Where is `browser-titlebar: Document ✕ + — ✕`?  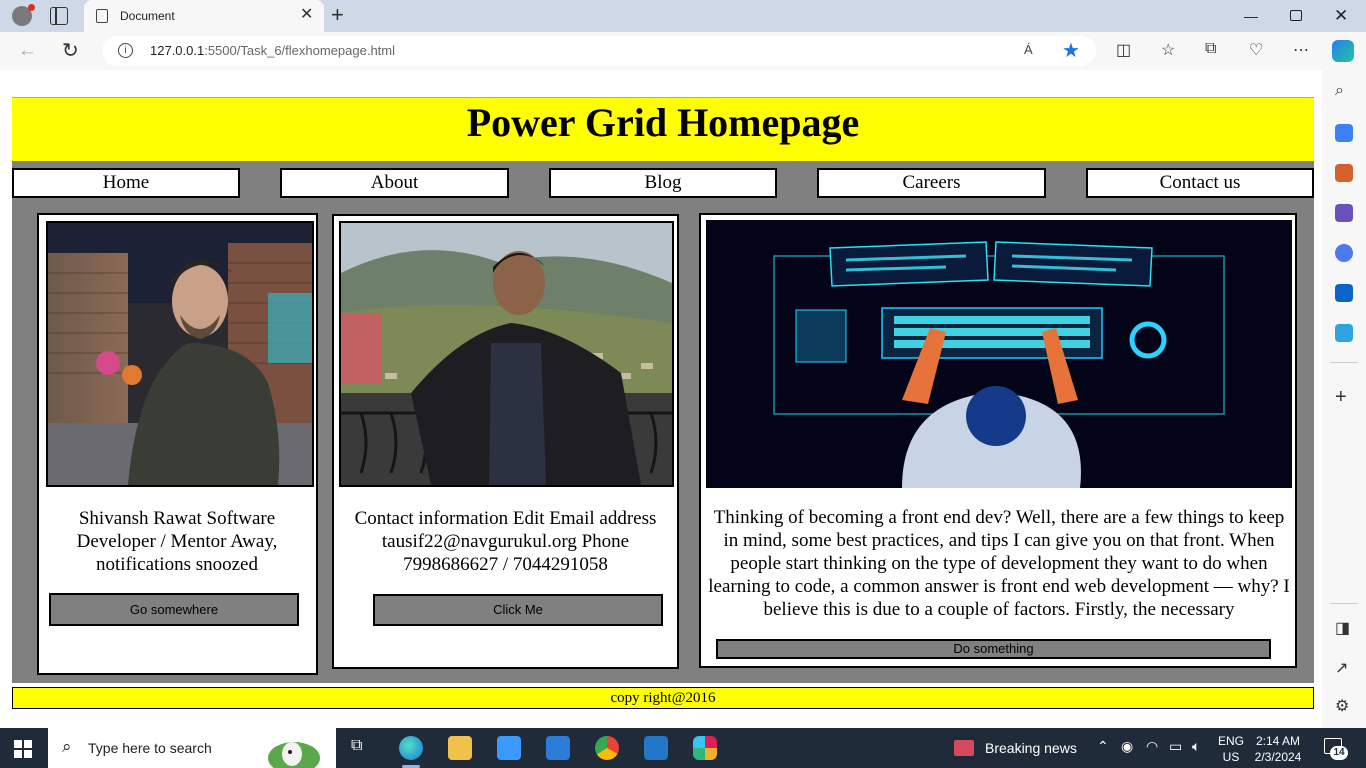
browser-titlebar: Document ✕ + — ✕ is located at coordinates (683, 16).